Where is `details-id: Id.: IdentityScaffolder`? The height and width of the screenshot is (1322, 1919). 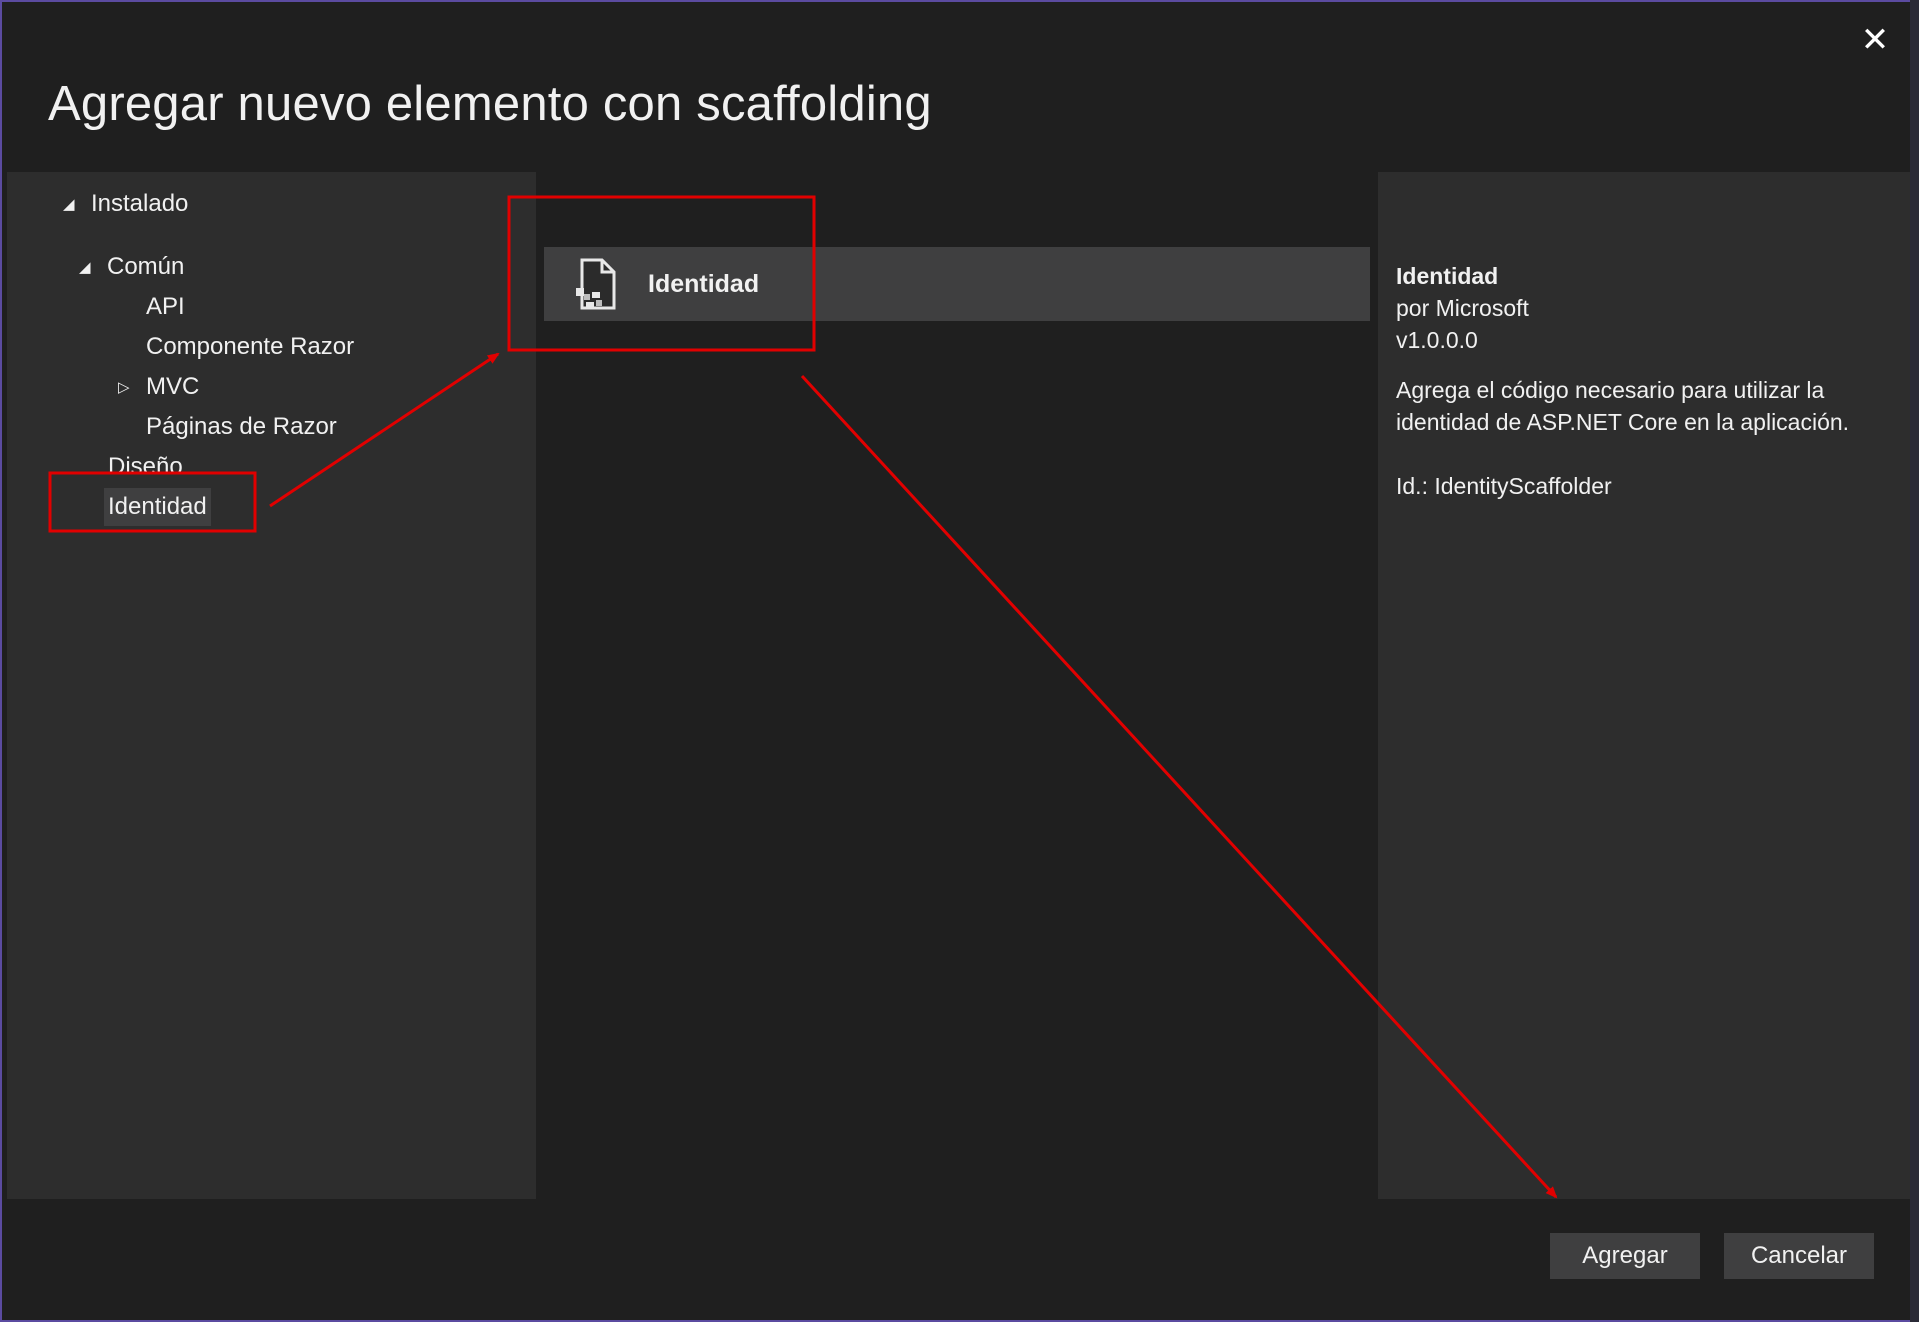 details-id: Id.: IdentityScaffolder is located at coordinates (1504, 486).